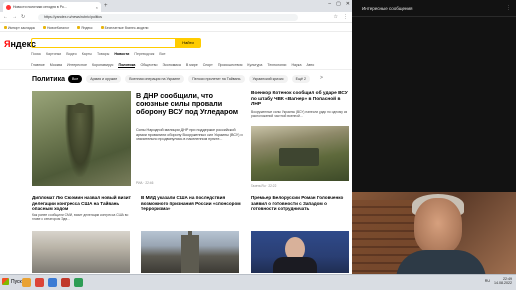  What do you see at coordinates (19, 28) in the screenshot?
I see `bookmark-item: Импорт закладок` at bounding box center [19, 28].